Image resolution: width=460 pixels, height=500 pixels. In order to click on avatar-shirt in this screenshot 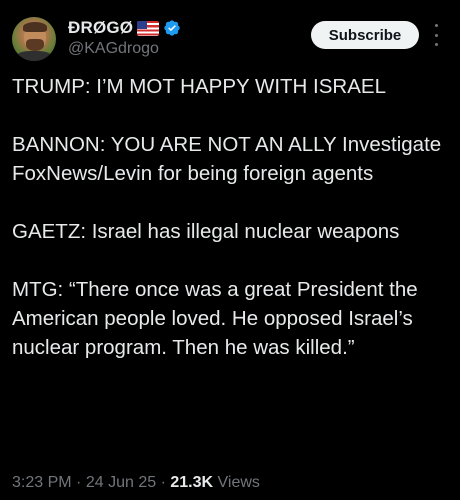, I will do `click(34, 56)`.